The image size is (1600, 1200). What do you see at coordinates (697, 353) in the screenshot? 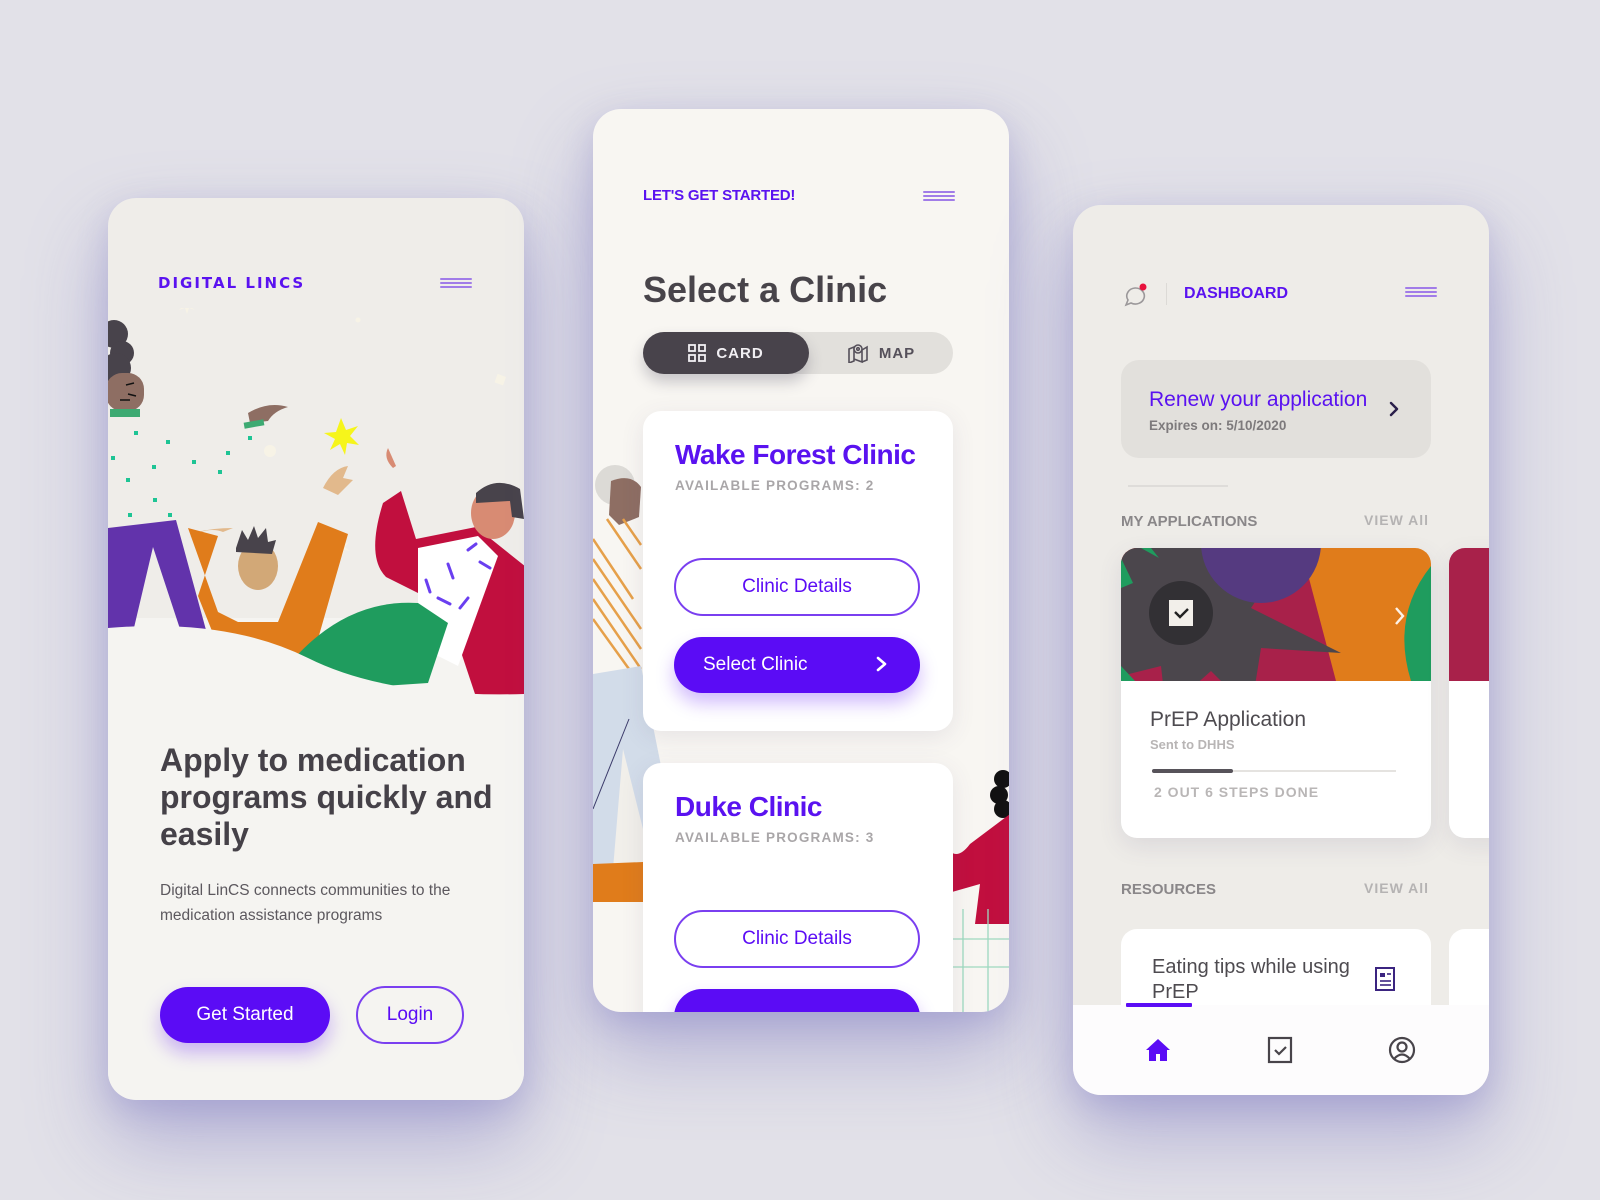
I see `grid-icon` at bounding box center [697, 353].